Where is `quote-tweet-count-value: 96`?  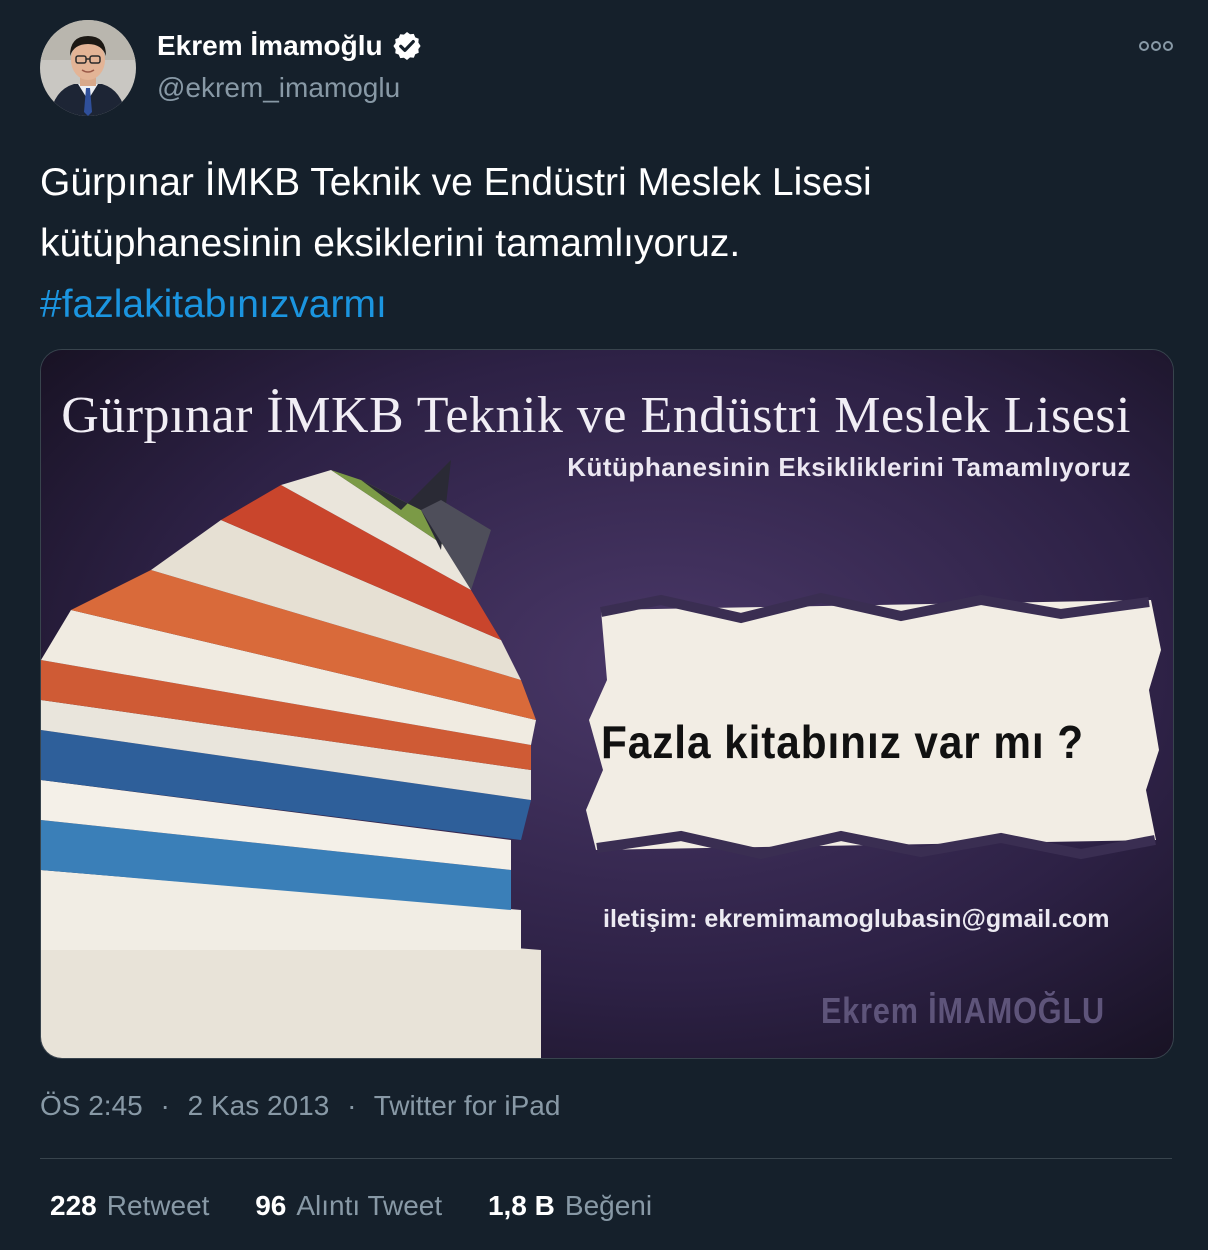
quote-tweet-count-value: 96 is located at coordinates (271, 1205).